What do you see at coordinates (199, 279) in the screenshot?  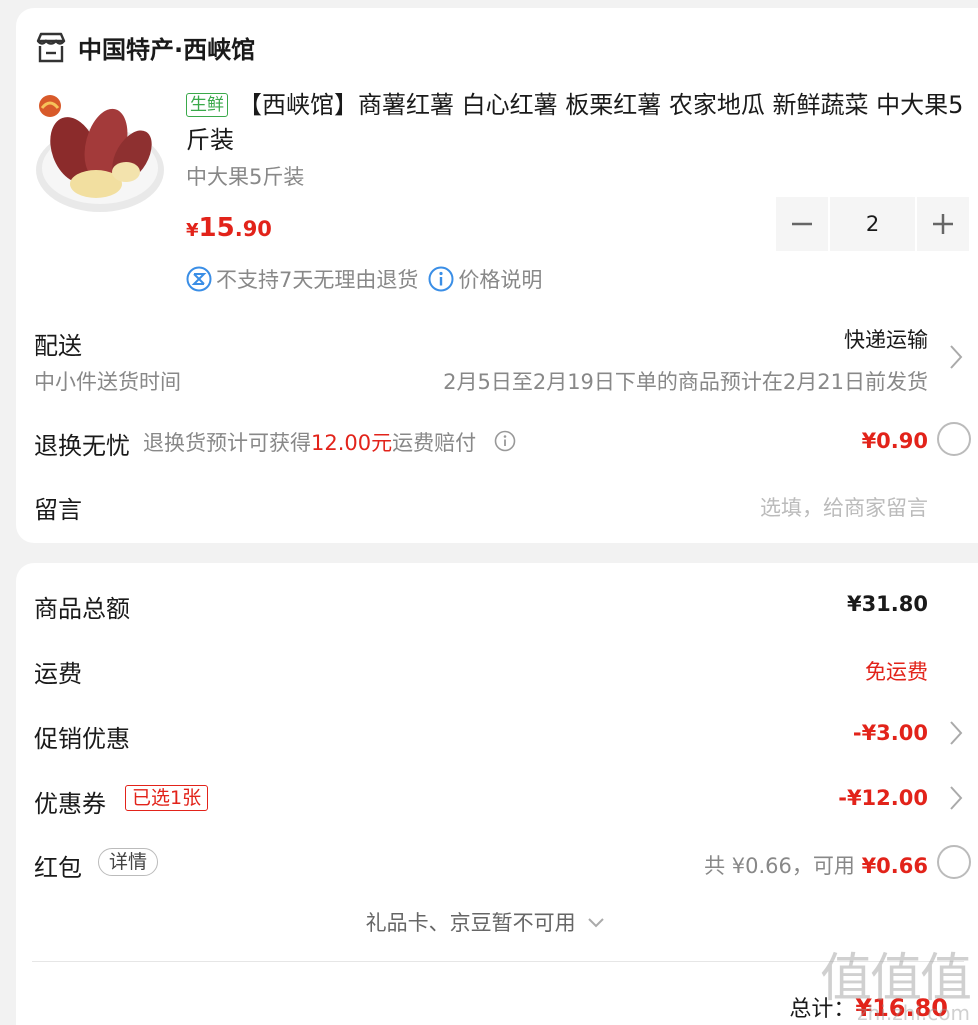 I see `no-return-icon` at bounding box center [199, 279].